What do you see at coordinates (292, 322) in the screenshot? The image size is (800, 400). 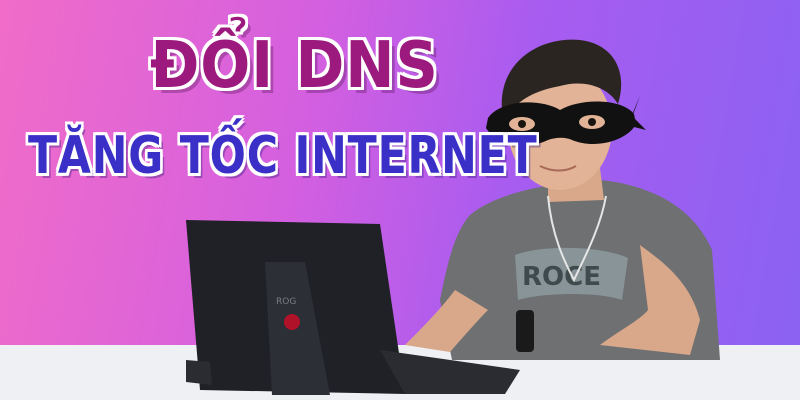 I see `laptop-logo-icon` at bounding box center [292, 322].